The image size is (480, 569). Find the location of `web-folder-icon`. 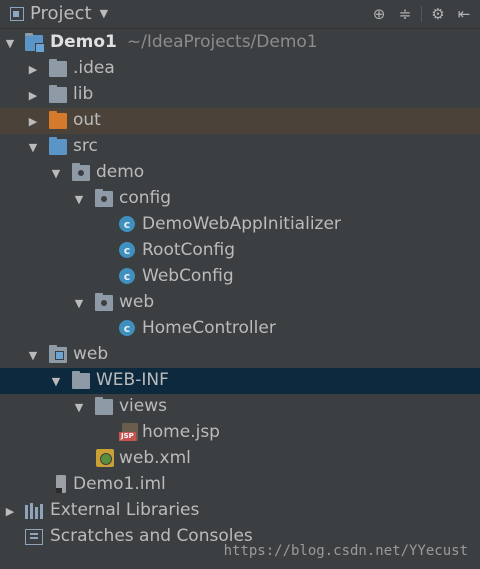

web-folder-icon is located at coordinates (58, 354).